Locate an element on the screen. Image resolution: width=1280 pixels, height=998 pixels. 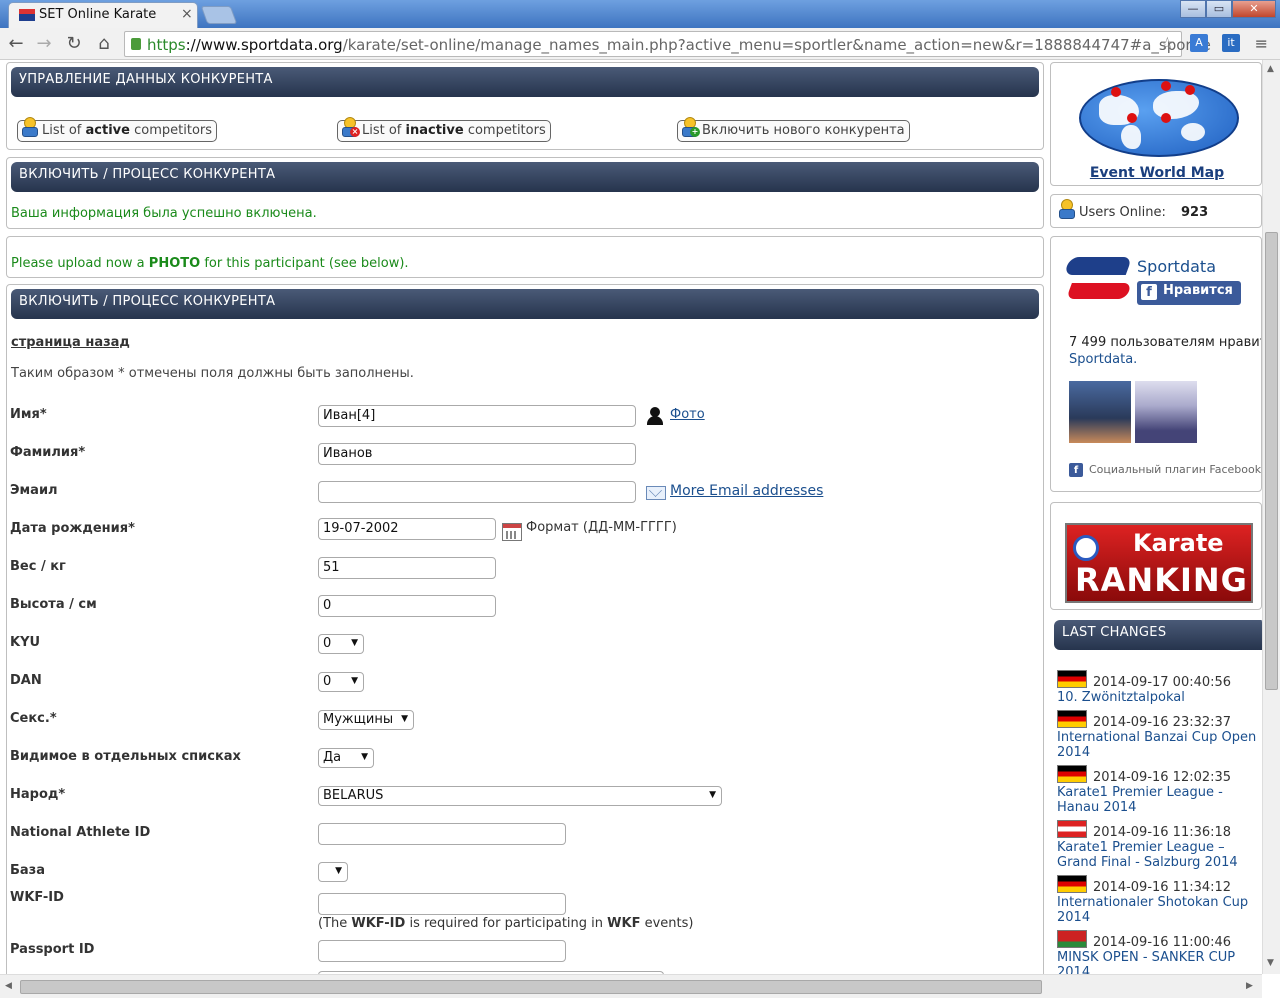
scroll-right-icon: ▶ is located at coordinates (1249, 986).